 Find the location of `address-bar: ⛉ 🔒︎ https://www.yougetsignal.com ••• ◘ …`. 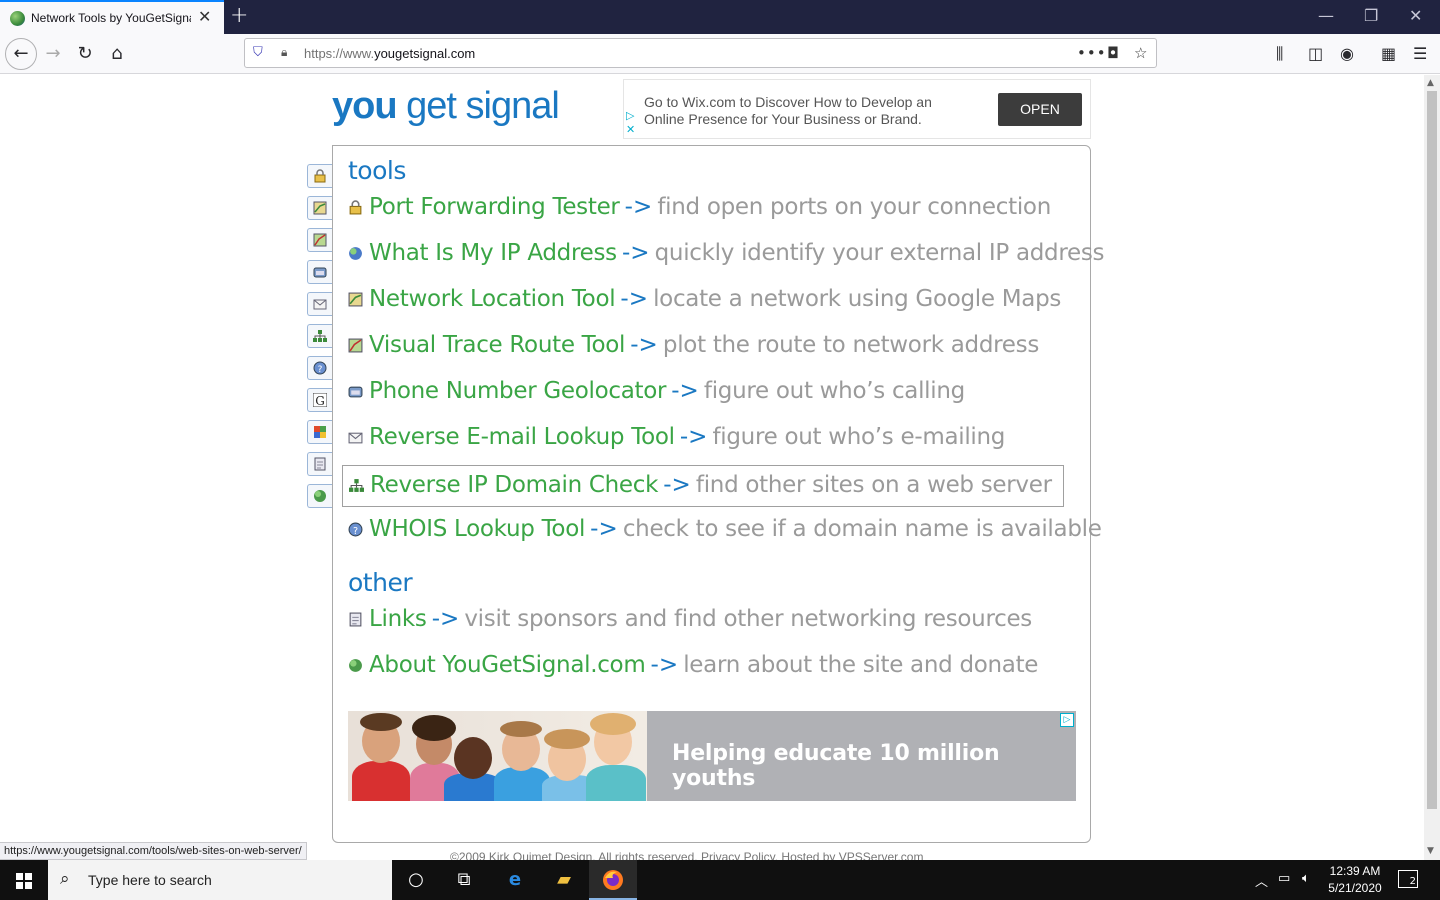

address-bar: ⛉ 🔒︎ https://www.yougetsignal.com ••• ◘ … is located at coordinates (700, 53).